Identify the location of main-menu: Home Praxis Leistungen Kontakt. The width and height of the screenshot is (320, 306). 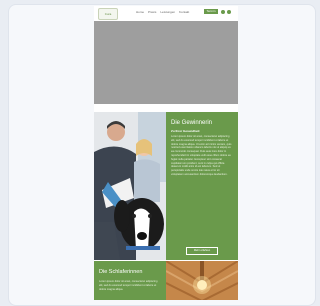
(162, 12).